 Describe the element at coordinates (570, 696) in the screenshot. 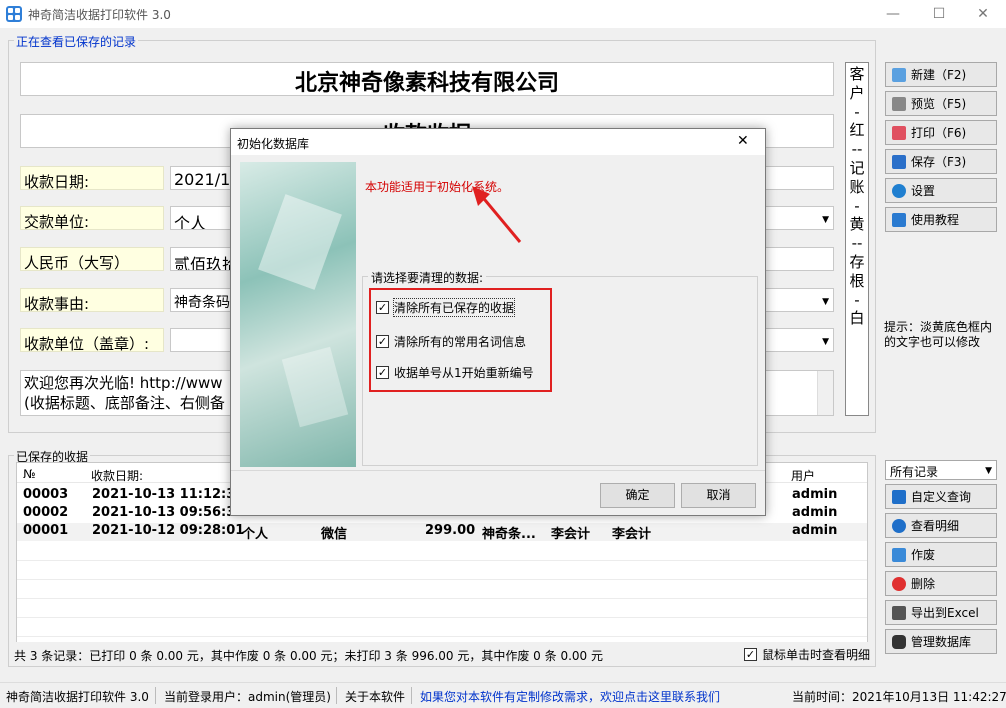

I see `contact-link: 如果您对本软件有定制修改需求，欢迎点击这里联系我们` at that location.